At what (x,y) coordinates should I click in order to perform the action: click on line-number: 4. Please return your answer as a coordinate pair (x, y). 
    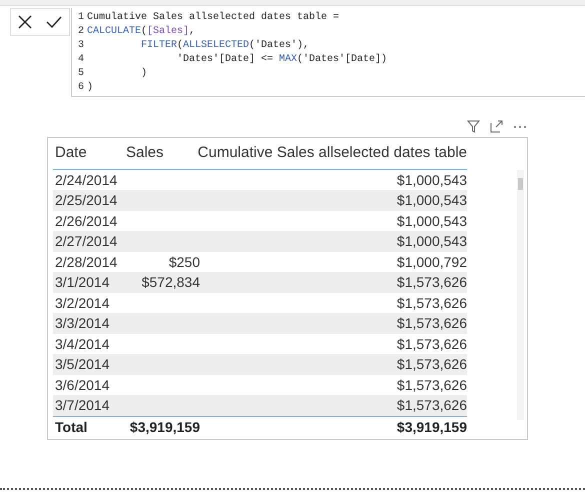
    Looking at the image, I should click on (81, 60).